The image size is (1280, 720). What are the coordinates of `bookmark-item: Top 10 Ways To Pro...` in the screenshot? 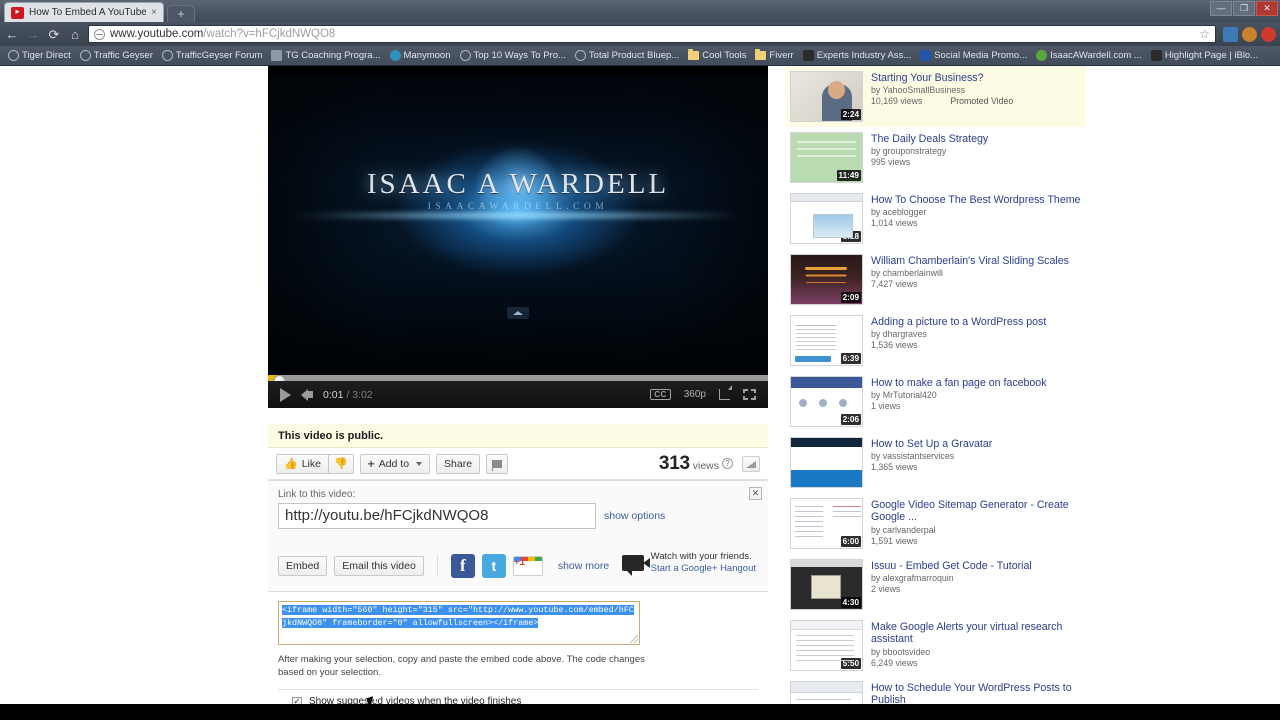 It's located at (513, 55).